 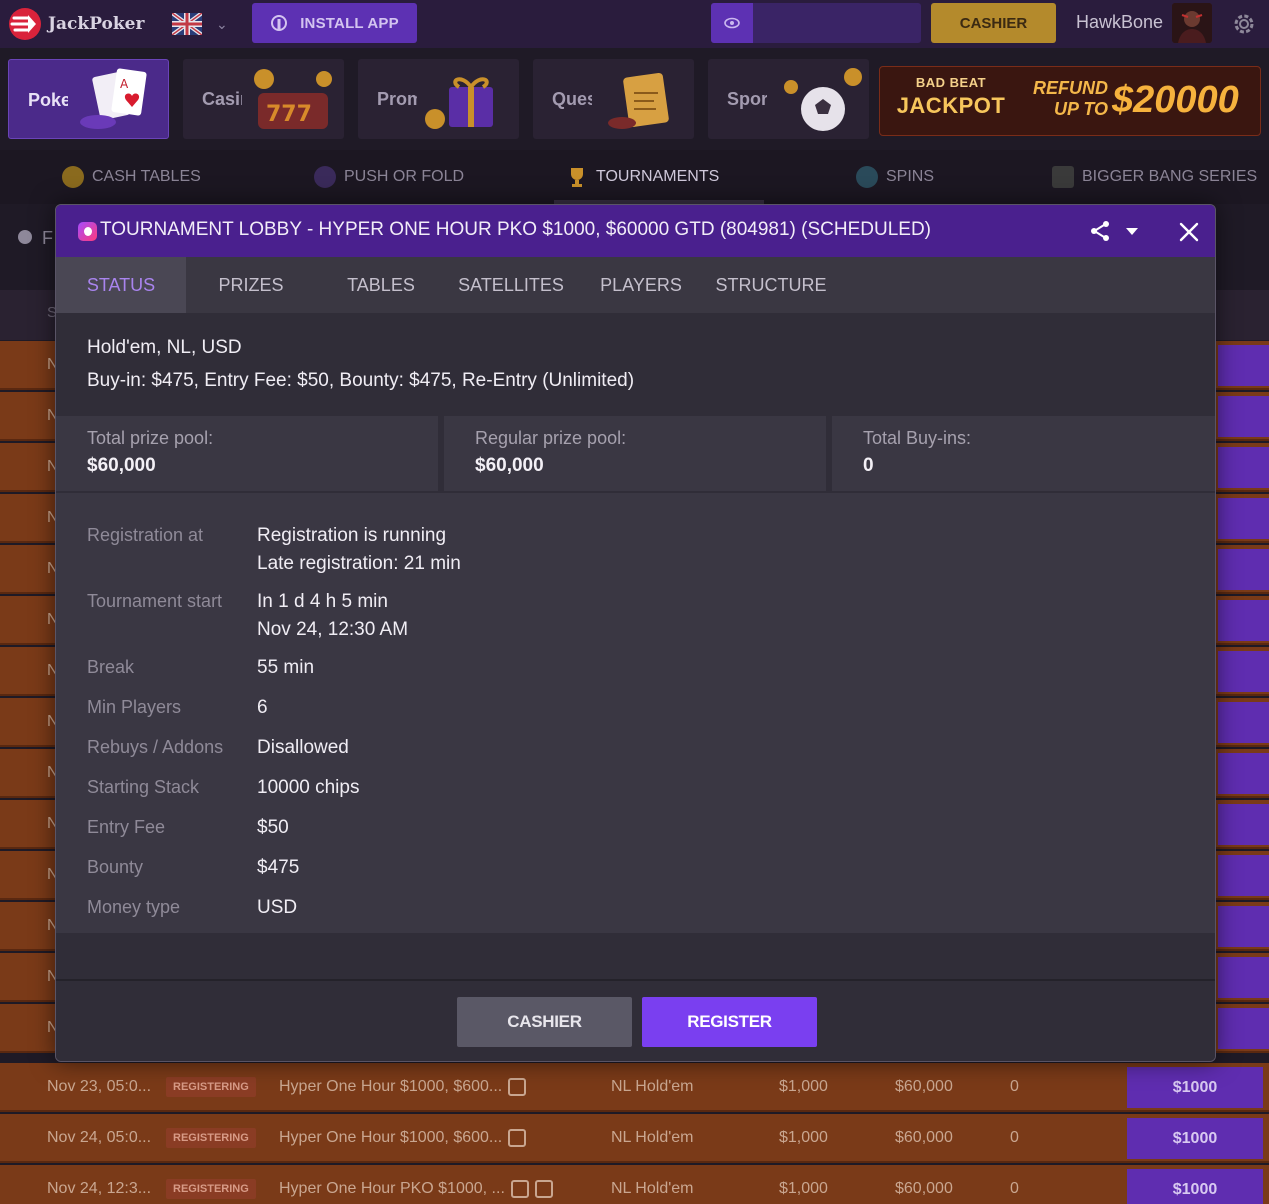 What do you see at coordinates (652, 1086) in the screenshot?
I see `row-game: NL Hold'em` at bounding box center [652, 1086].